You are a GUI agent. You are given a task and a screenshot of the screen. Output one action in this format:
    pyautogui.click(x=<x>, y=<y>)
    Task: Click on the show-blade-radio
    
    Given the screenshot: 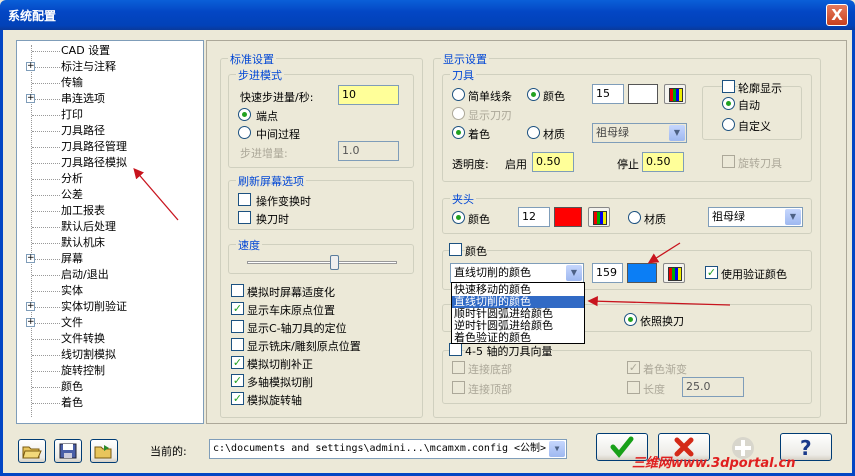 What is the action you would take?
    pyautogui.click(x=458, y=113)
    